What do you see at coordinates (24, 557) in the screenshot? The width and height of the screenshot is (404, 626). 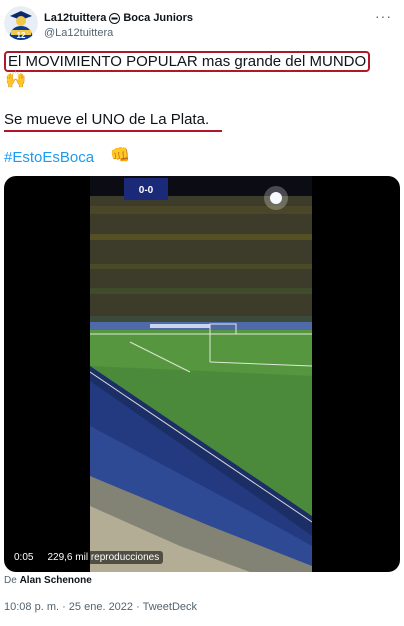 I see `video-time: 0:05` at bounding box center [24, 557].